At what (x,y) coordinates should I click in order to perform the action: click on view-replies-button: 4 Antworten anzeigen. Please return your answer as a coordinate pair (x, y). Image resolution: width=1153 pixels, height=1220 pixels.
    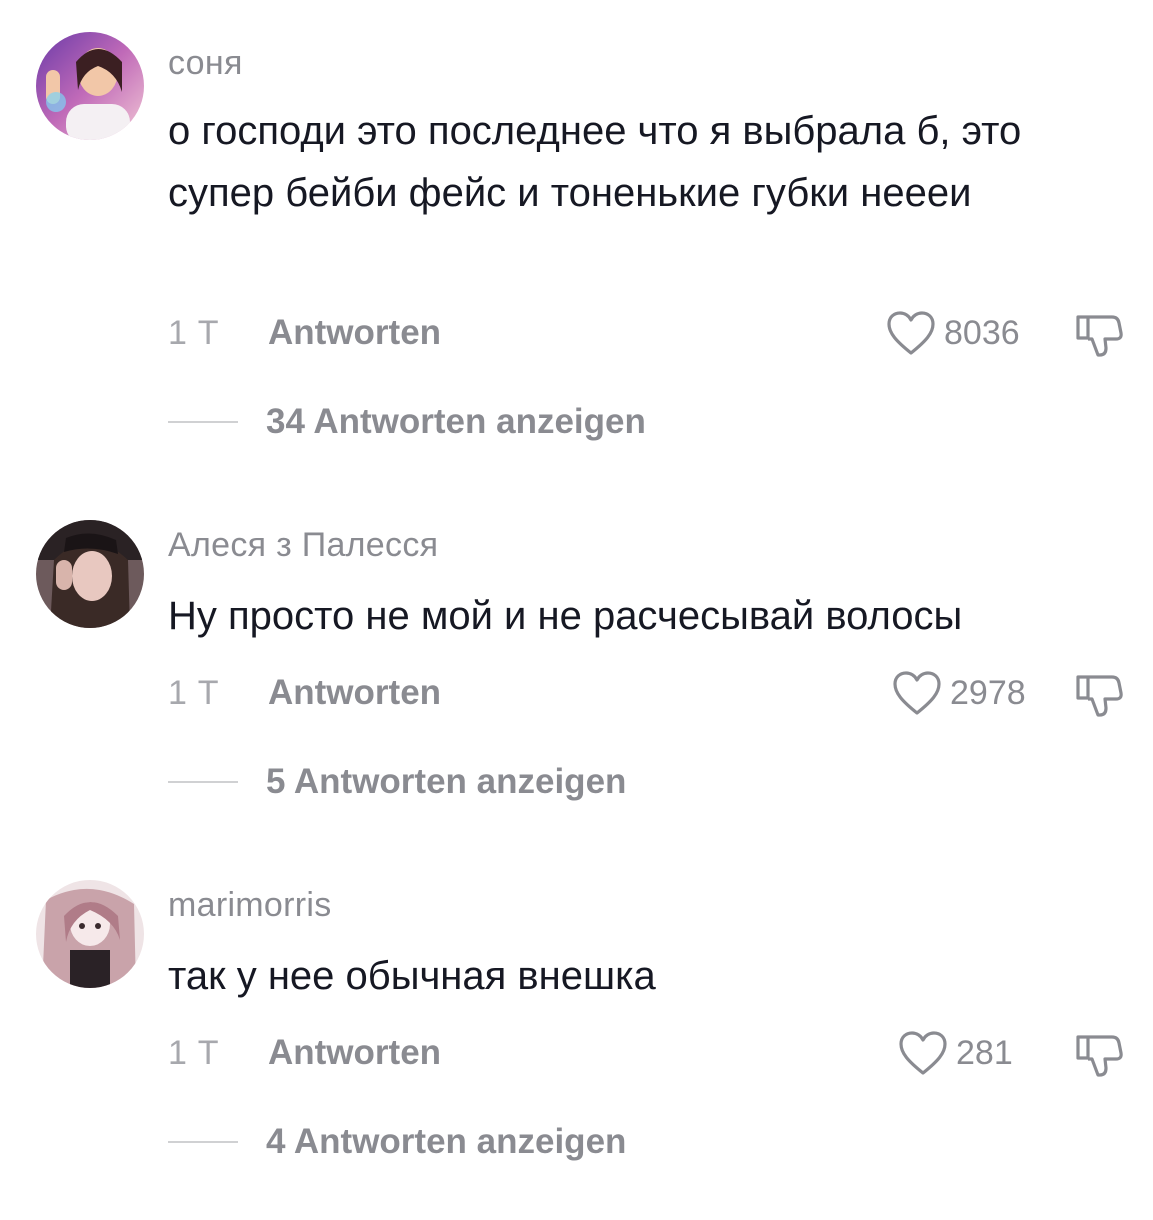
    Looking at the image, I should click on (397, 1142).